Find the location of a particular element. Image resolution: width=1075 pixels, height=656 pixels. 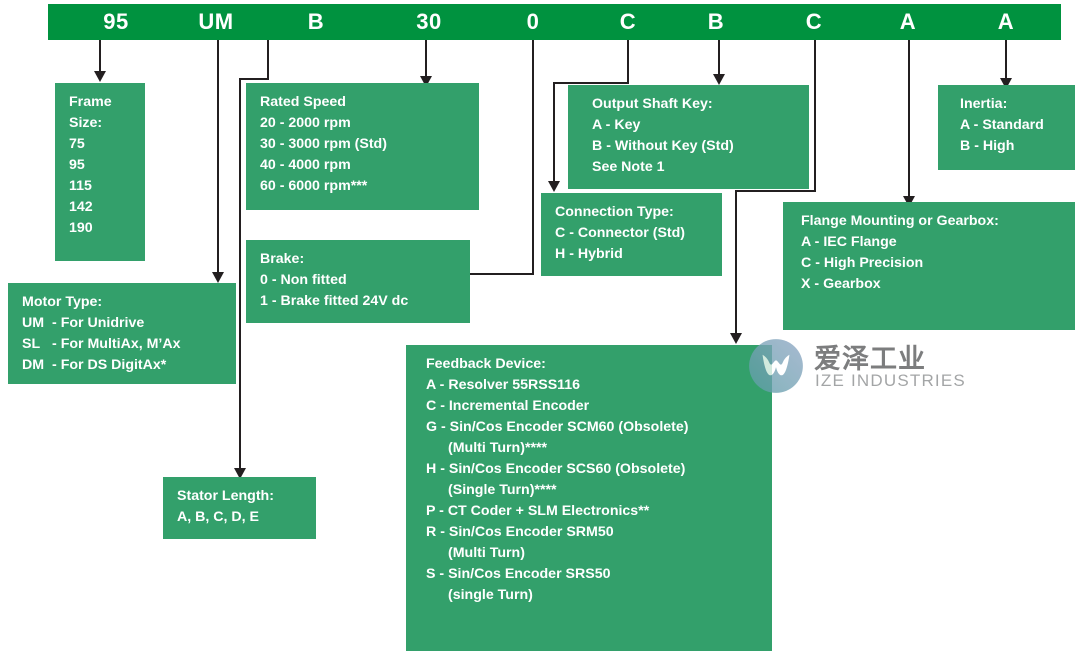

connector-feedback-device-seg2 is located at coordinates (775, 191).